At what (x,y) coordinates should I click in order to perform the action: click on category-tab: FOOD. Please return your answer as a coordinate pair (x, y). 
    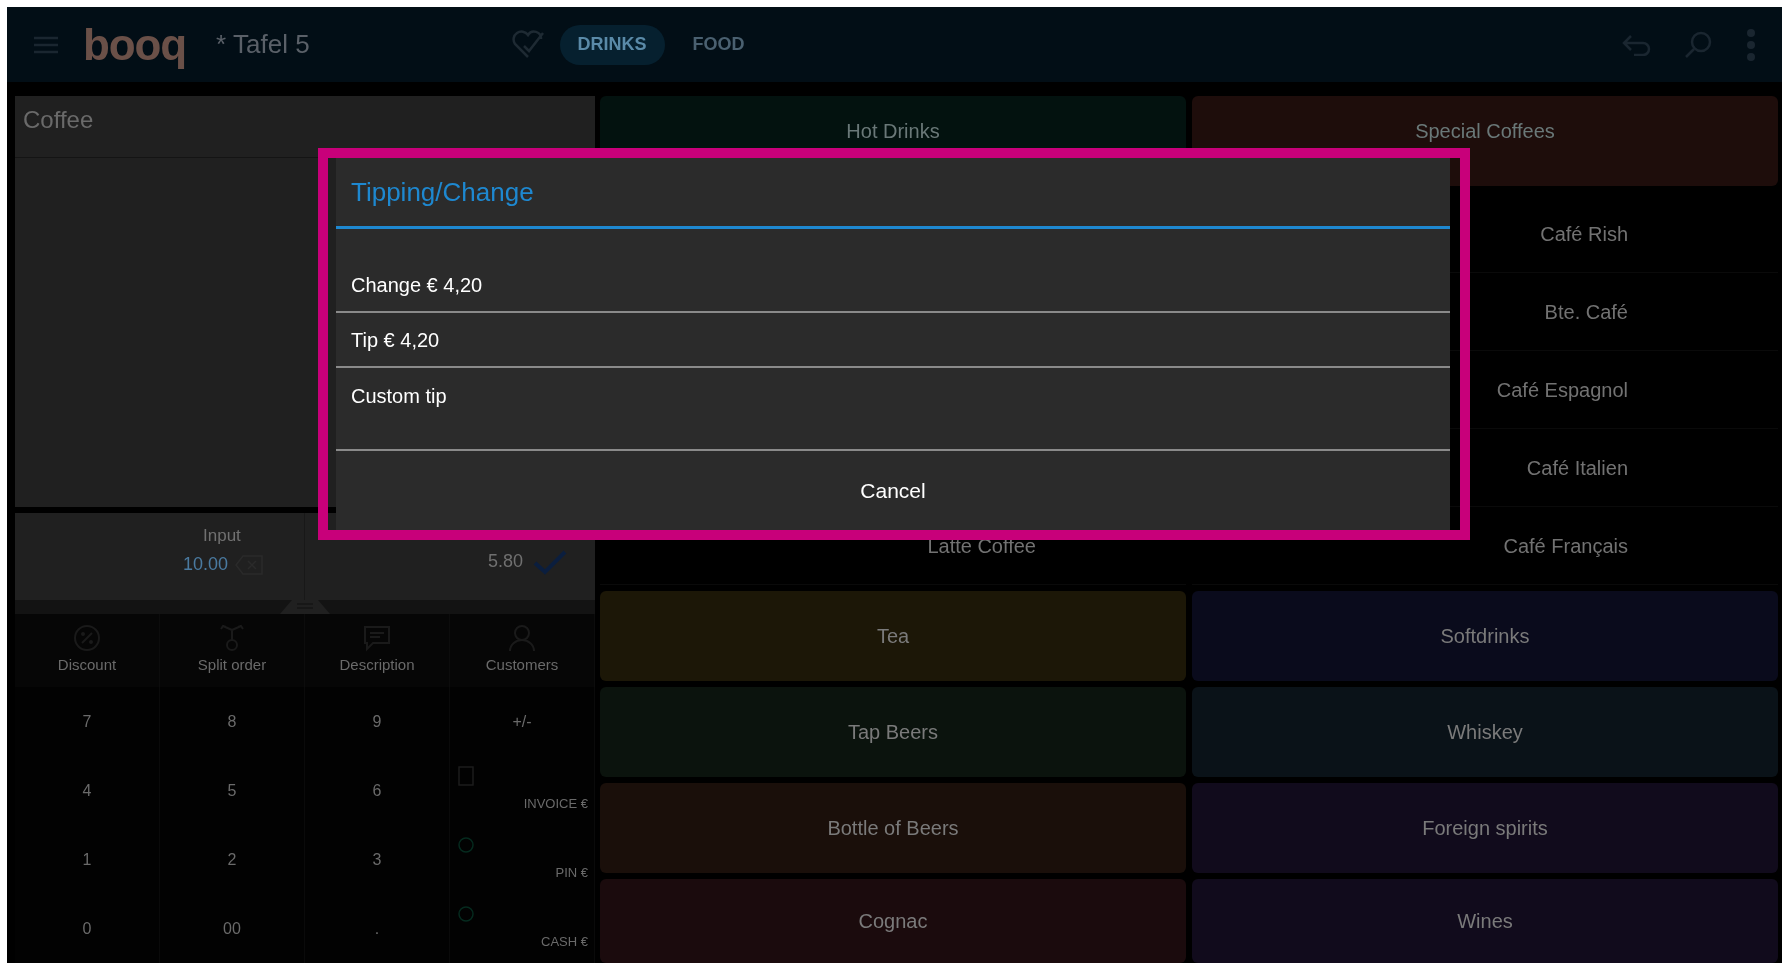
    Looking at the image, I should click on (718, 44).